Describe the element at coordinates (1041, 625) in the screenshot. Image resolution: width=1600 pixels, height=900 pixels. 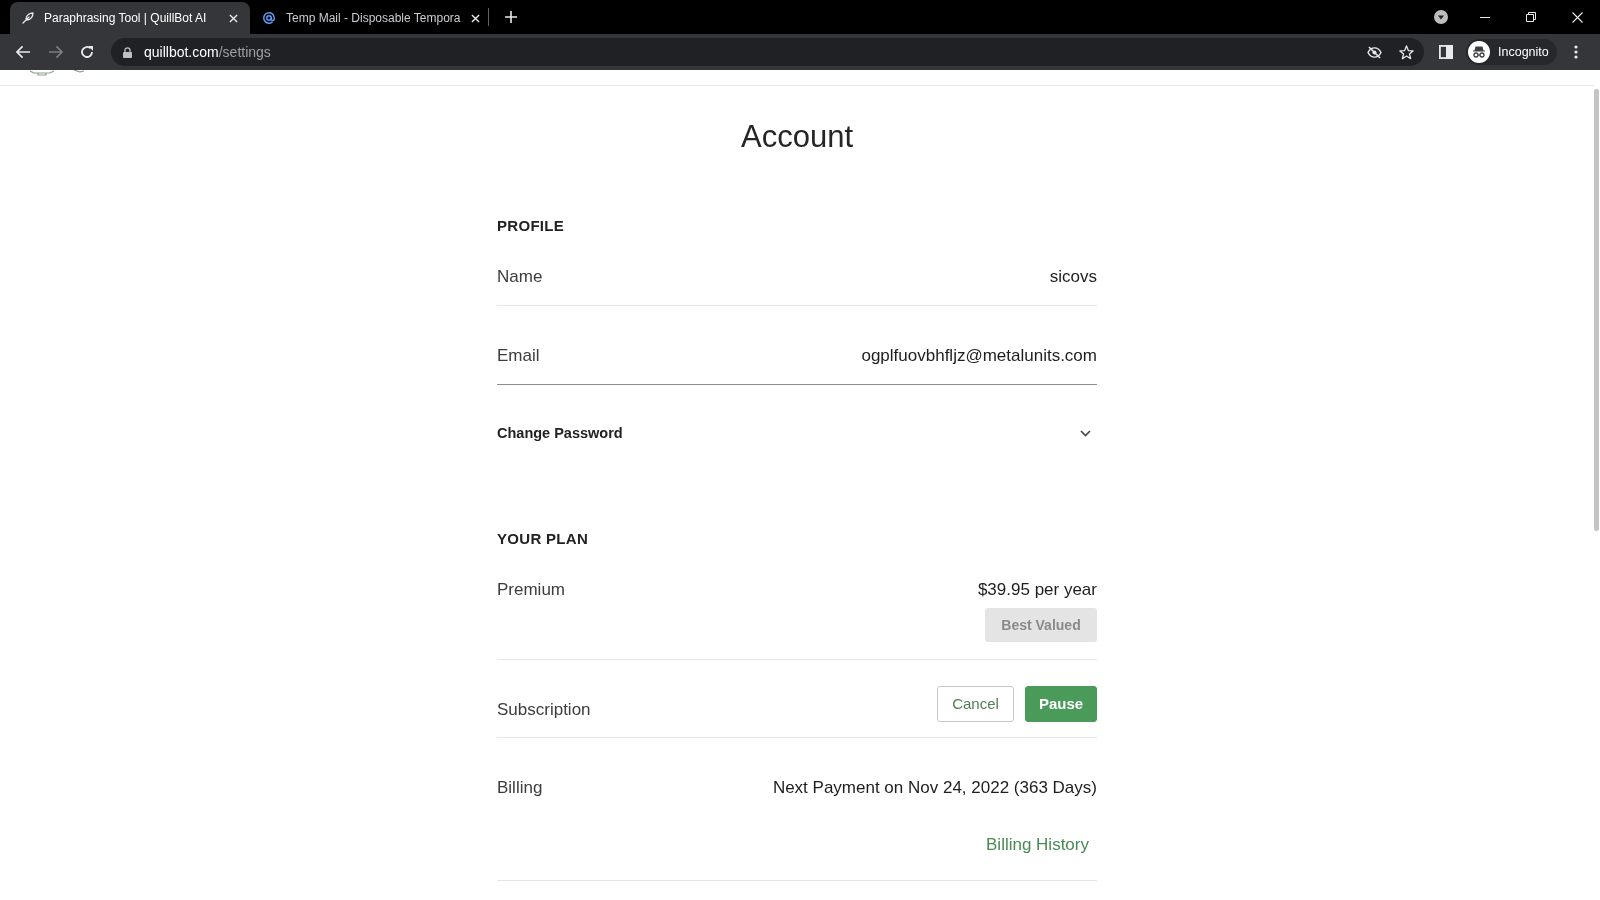
I see `plan-badge: Best Valued` at that location.